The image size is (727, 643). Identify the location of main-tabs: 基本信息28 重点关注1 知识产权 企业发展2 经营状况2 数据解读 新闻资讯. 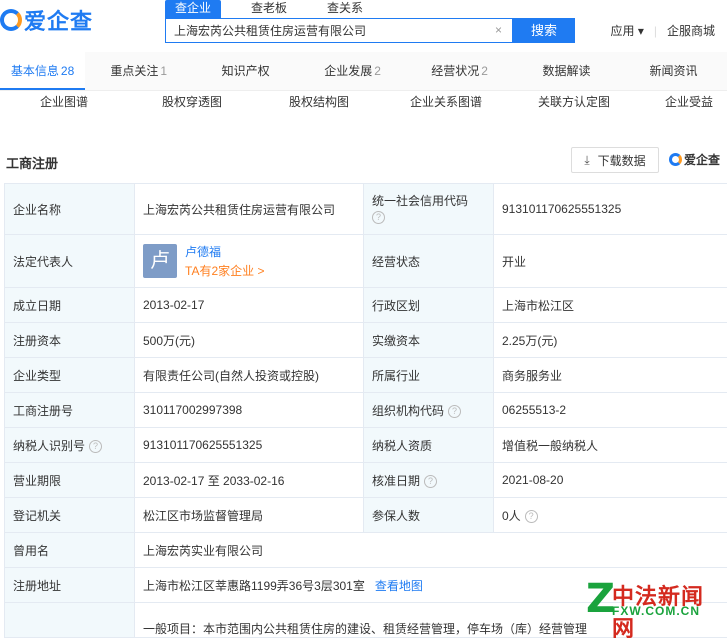
(363, 71).